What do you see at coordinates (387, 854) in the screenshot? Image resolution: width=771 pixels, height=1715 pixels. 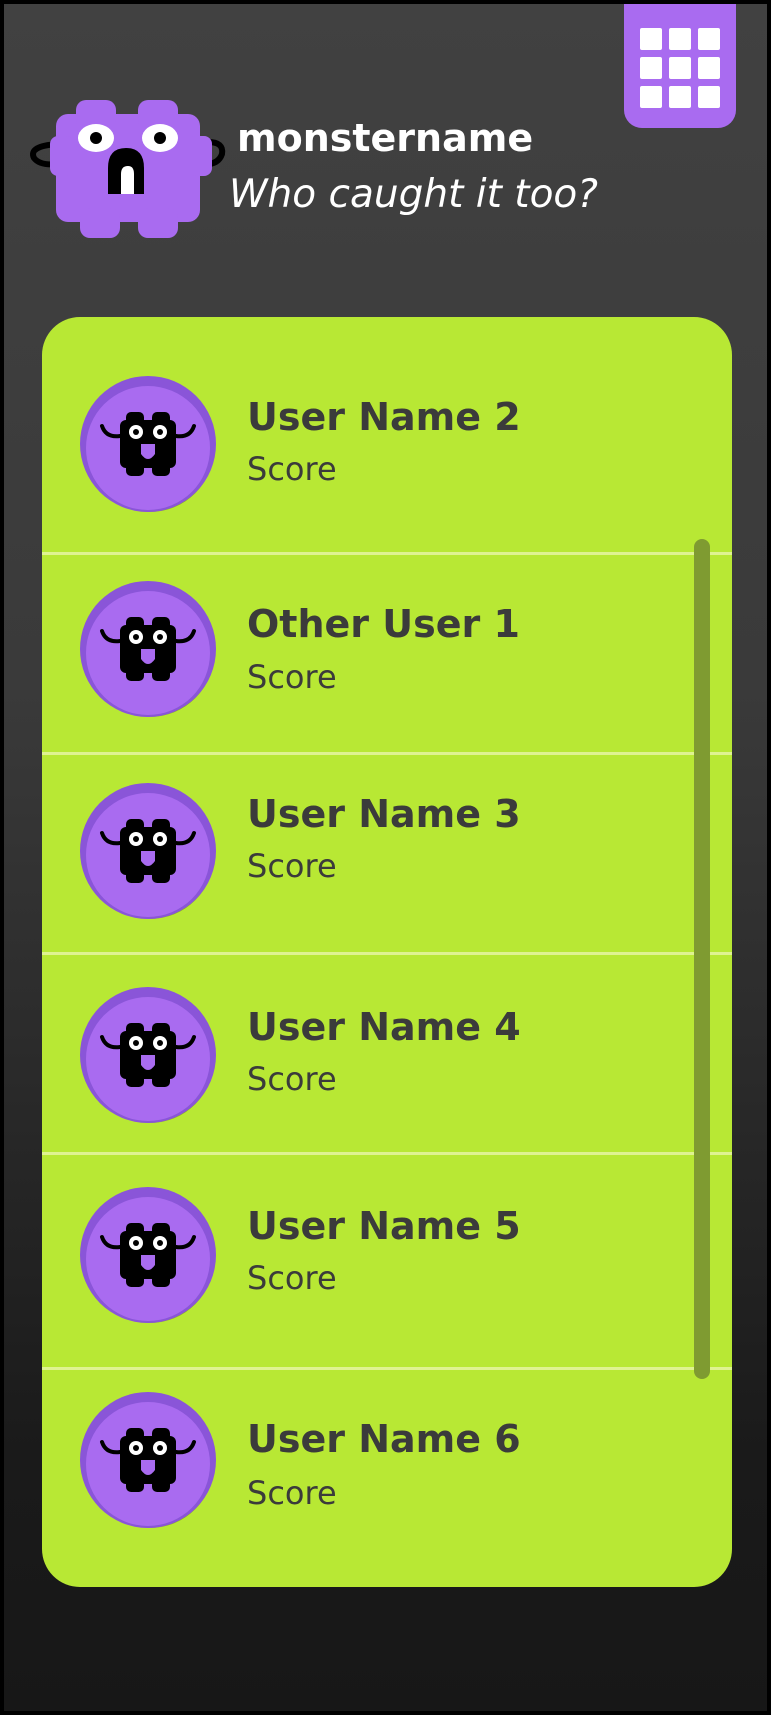 I see `list-item: User Name 3 Score` at bounding box center [387, 854].